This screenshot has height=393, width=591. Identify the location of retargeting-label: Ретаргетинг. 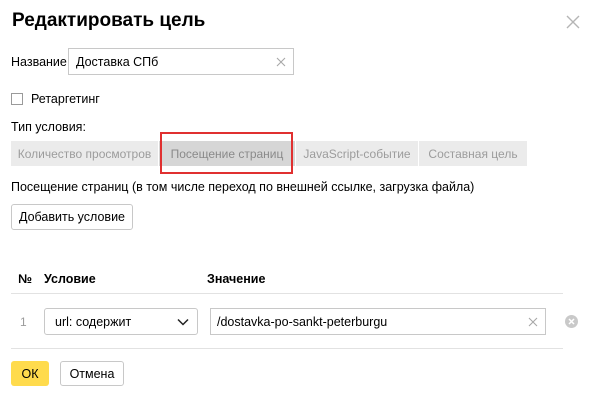
(65, 99).